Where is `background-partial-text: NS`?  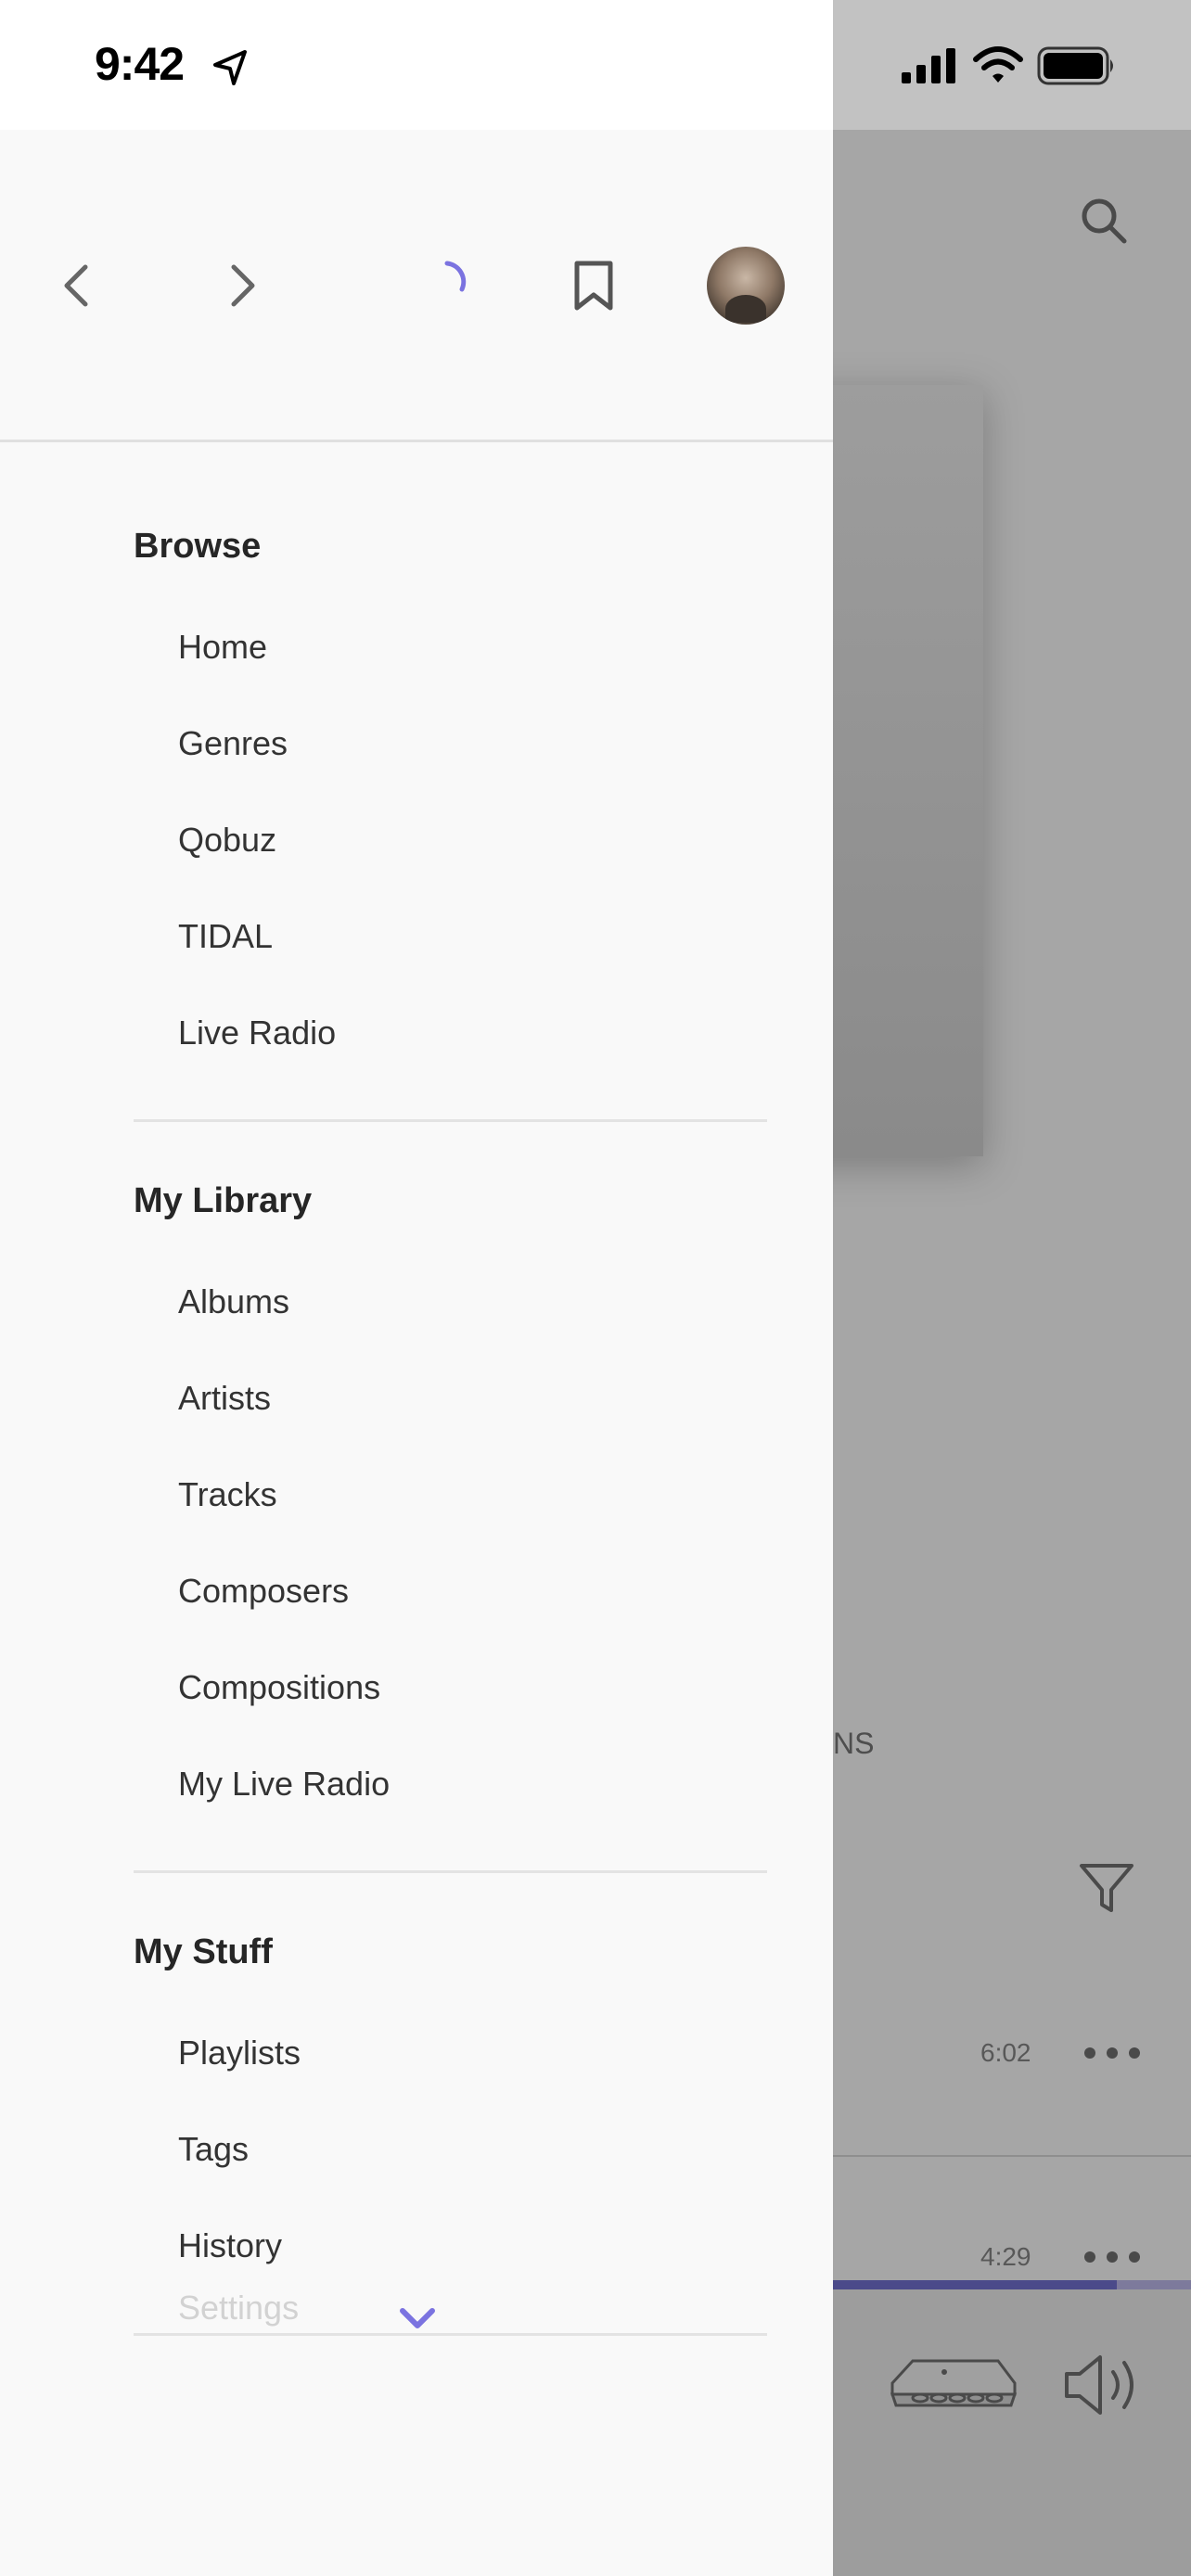 background-partial-text: NS is located at coordinates (854, 1744).